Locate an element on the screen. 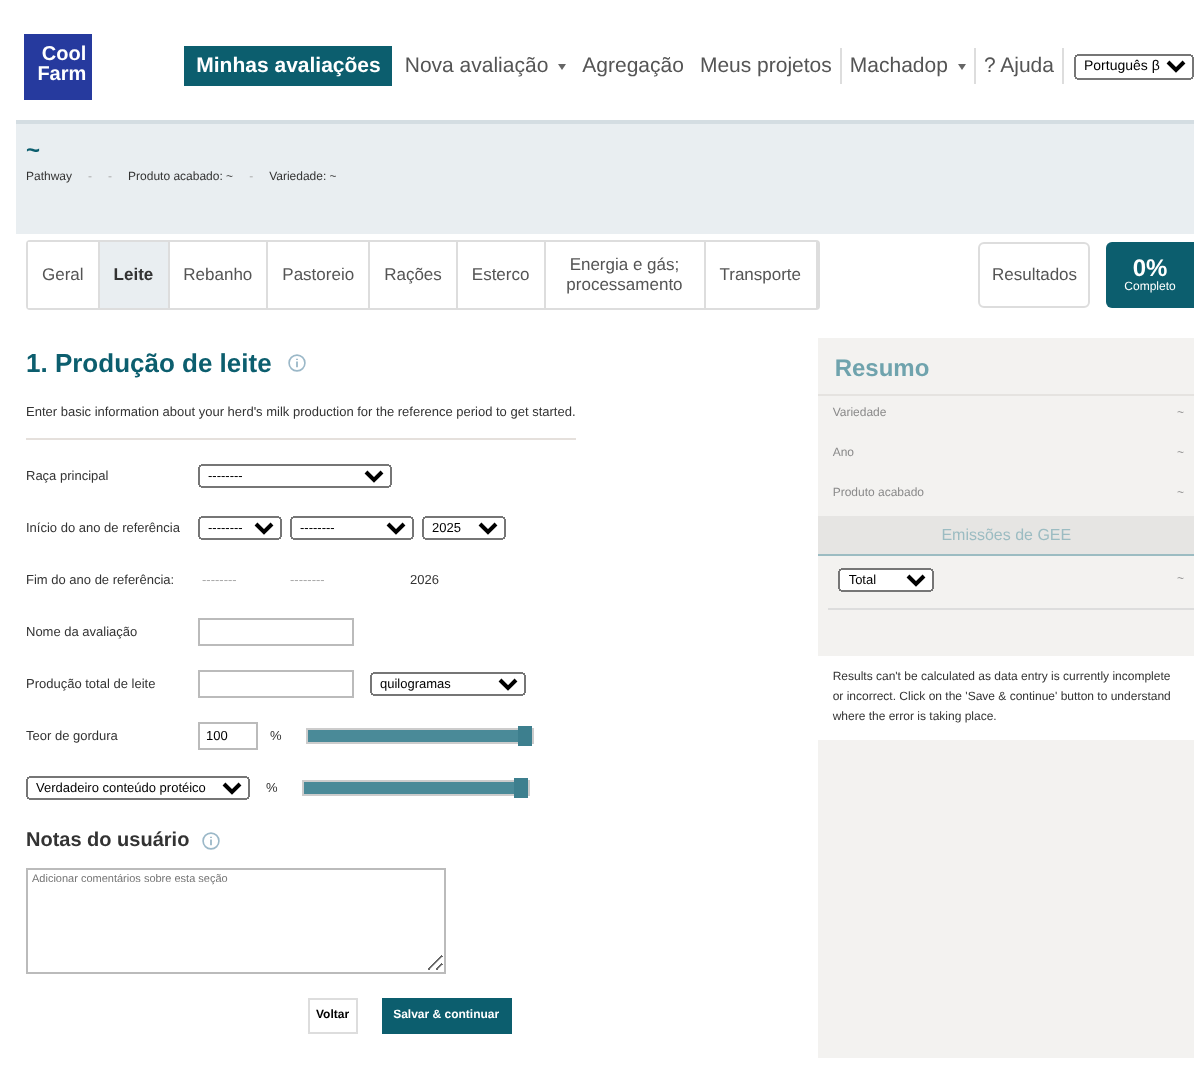  nav-link: Machadop is located at coordinates (908, 66).